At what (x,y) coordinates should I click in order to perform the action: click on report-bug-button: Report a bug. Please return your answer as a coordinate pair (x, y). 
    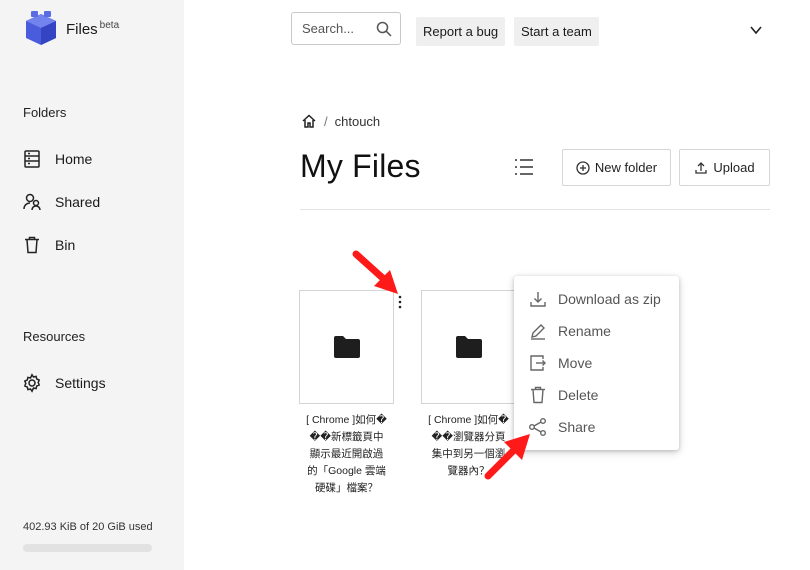
    Looking at the image, I should click on (461, 31).